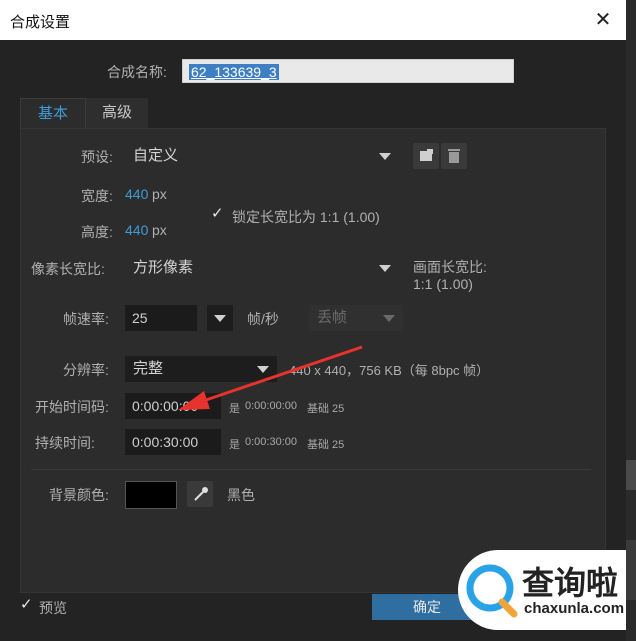  I want to click on annotation-arrow, so click(270, 377).